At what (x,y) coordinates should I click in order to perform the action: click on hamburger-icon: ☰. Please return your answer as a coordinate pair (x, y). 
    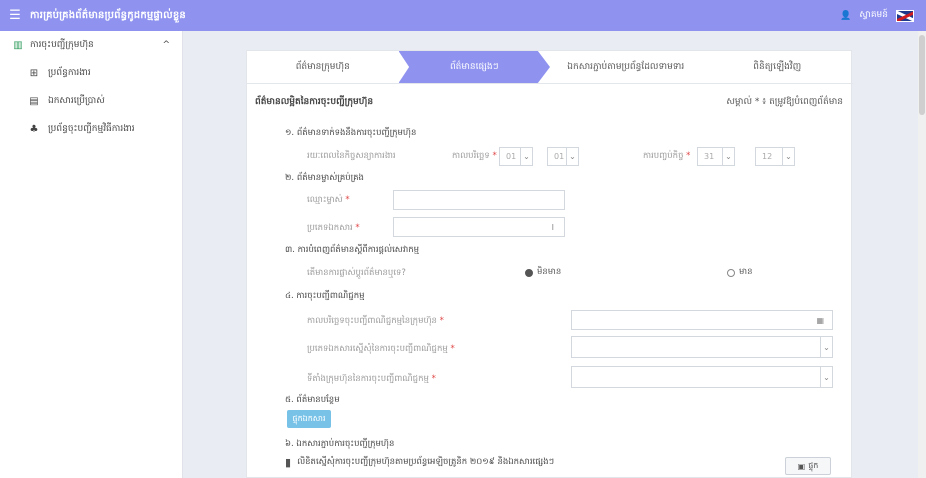
    Looking at the image, I should click on (15, 15).